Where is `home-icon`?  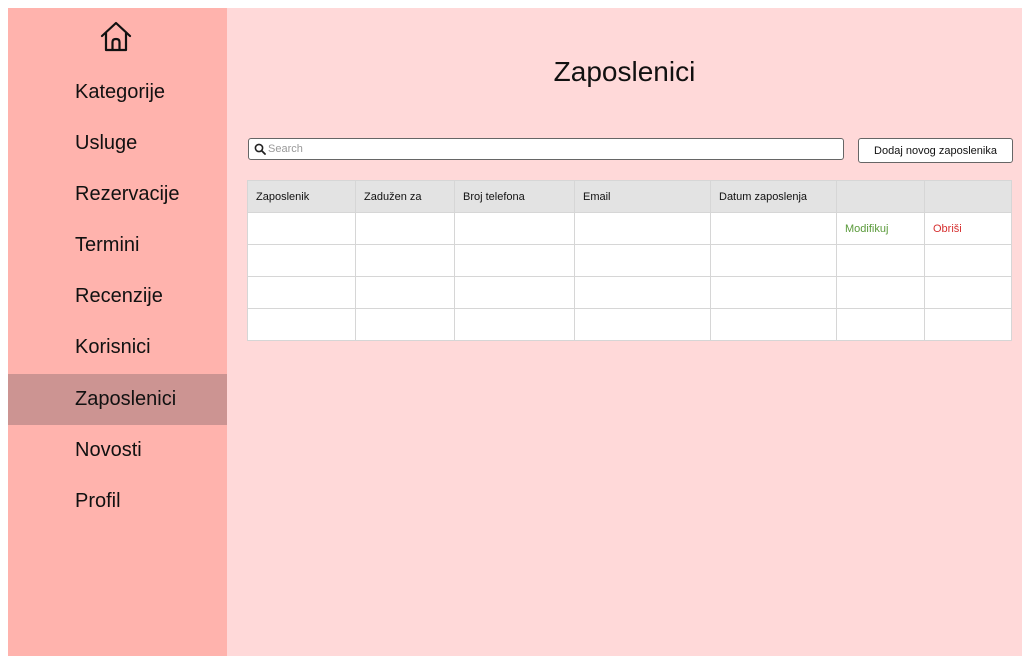
home-icon is located at coordinates (116, 37).